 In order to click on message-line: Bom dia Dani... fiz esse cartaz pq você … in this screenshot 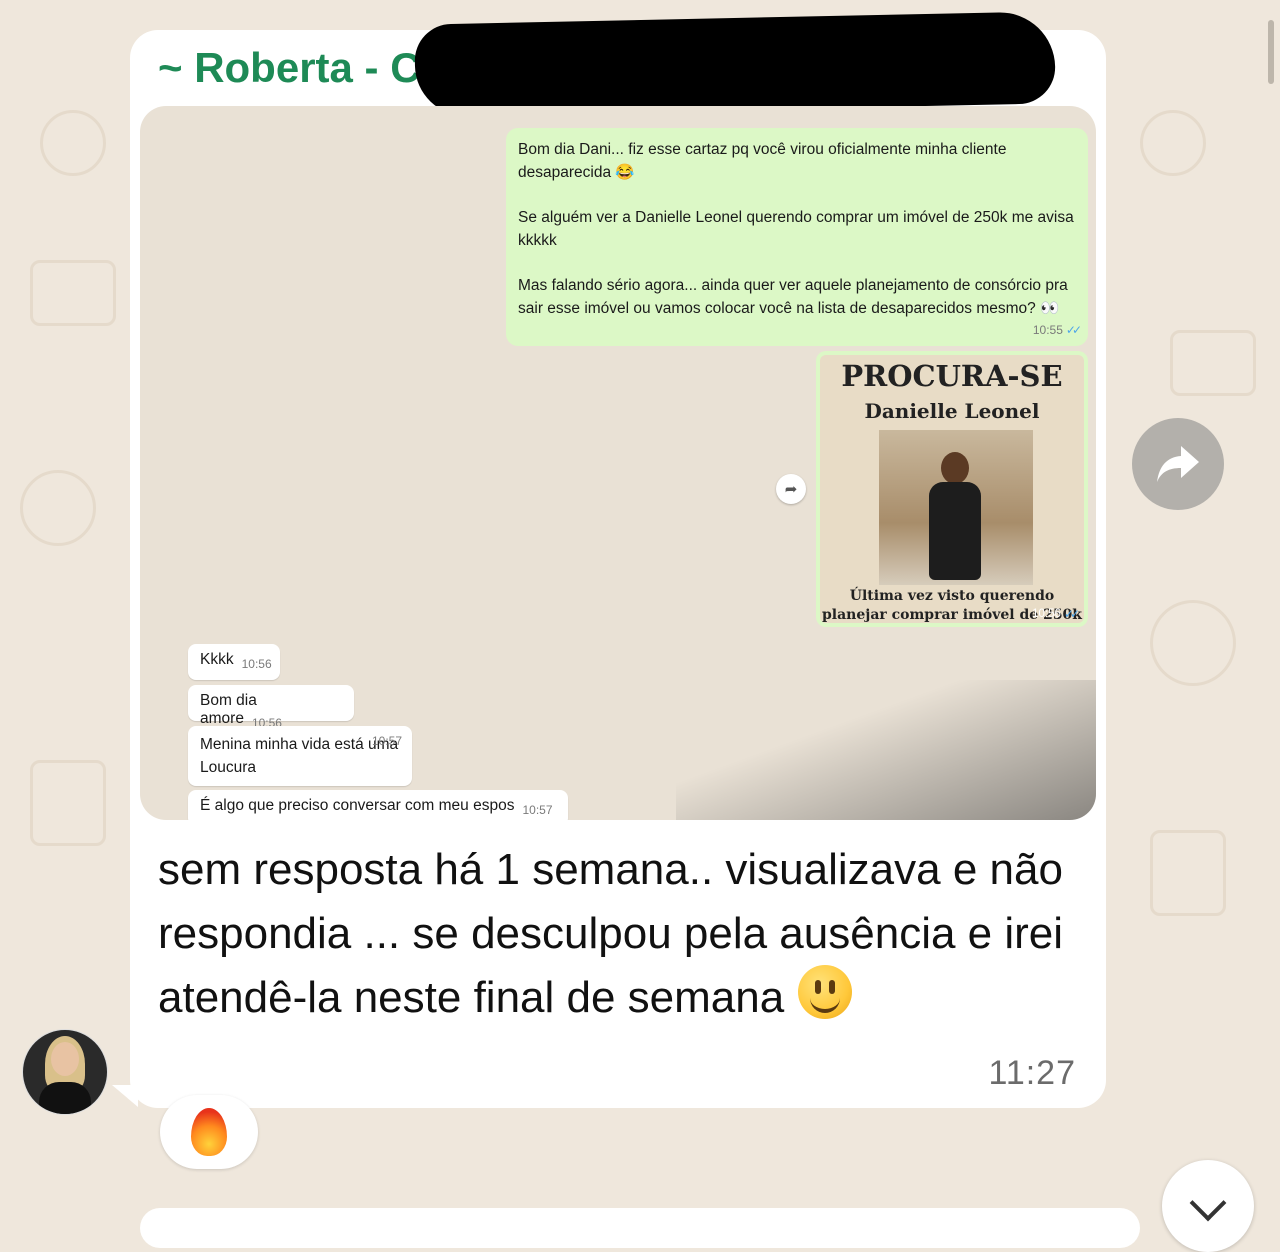, I will do `click(762, 161)`.